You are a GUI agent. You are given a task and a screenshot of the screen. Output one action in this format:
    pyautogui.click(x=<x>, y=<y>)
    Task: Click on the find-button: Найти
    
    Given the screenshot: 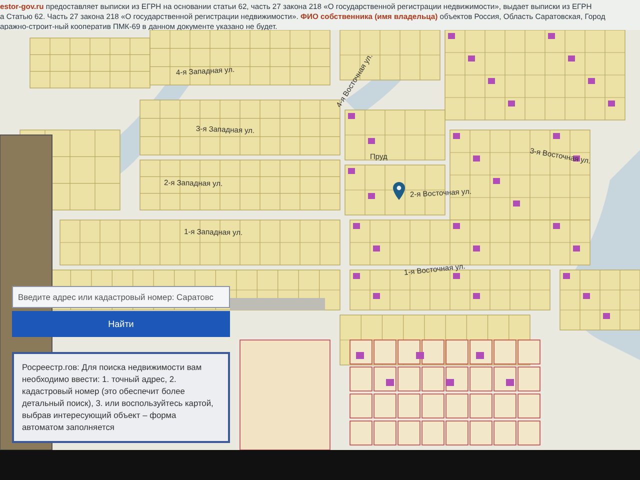 What is the action you would take?
    pyautogui.click(x=121, y=324)
    